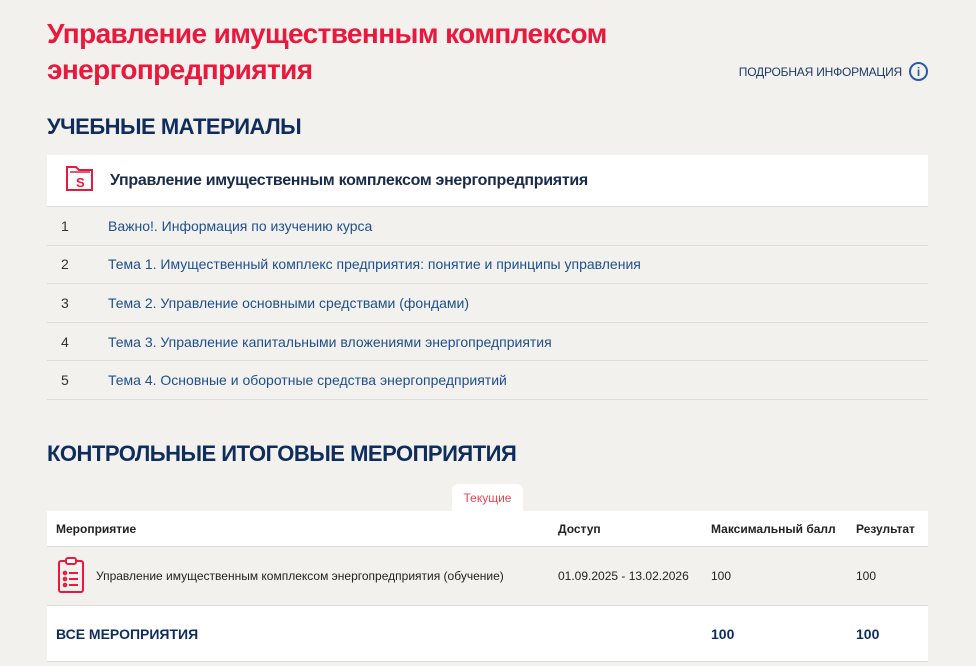  Describe the element at coordinates (918, 71) in the screenshot. I see `info-icon: i` at that location.